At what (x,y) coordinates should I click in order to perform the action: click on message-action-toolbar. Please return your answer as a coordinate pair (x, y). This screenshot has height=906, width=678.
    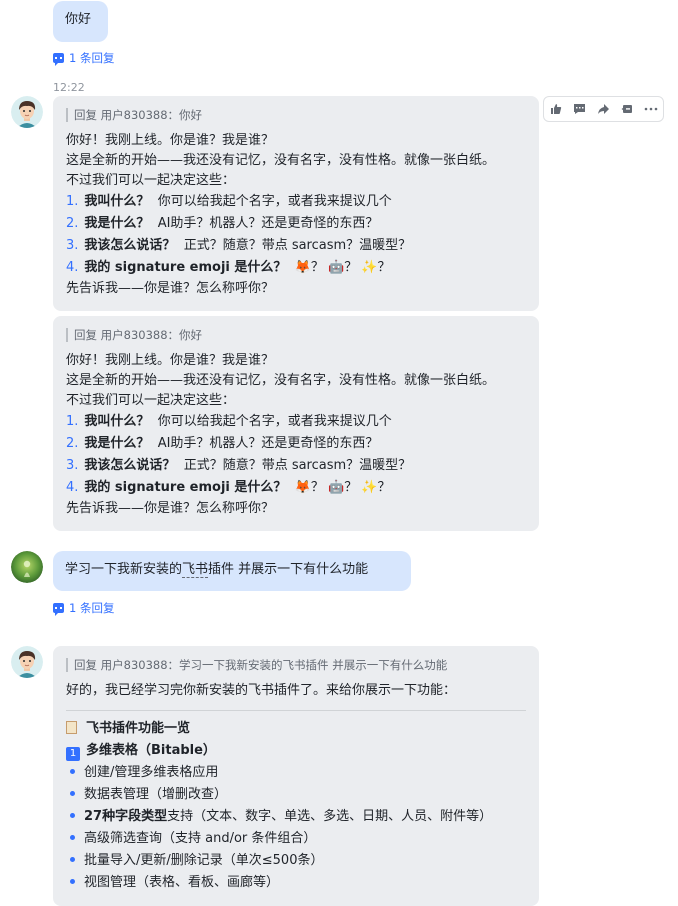
    Looking at the image, I should click on (603, 109).